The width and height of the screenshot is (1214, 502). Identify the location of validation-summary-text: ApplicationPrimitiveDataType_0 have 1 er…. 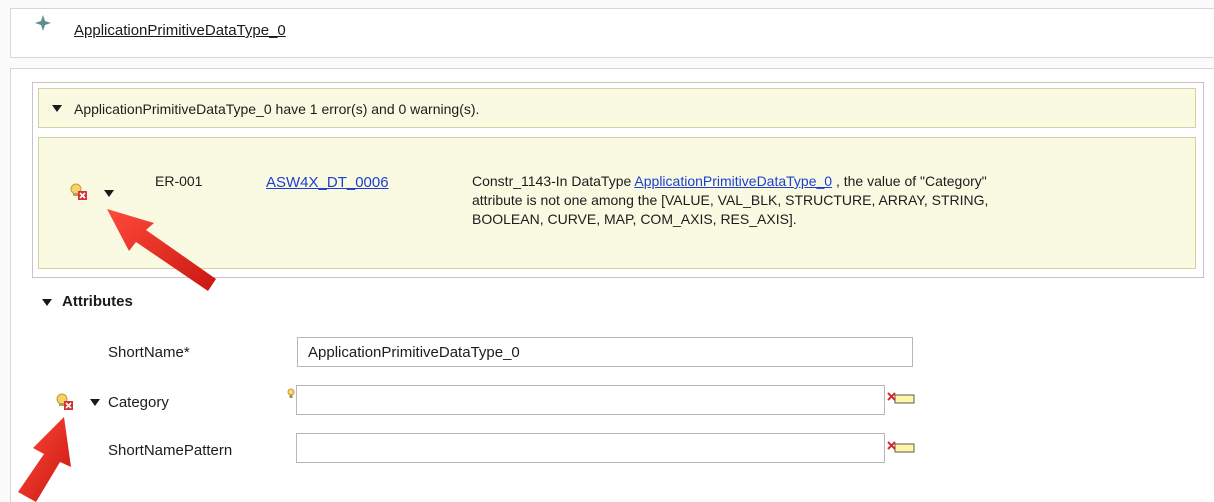
(277, 109).